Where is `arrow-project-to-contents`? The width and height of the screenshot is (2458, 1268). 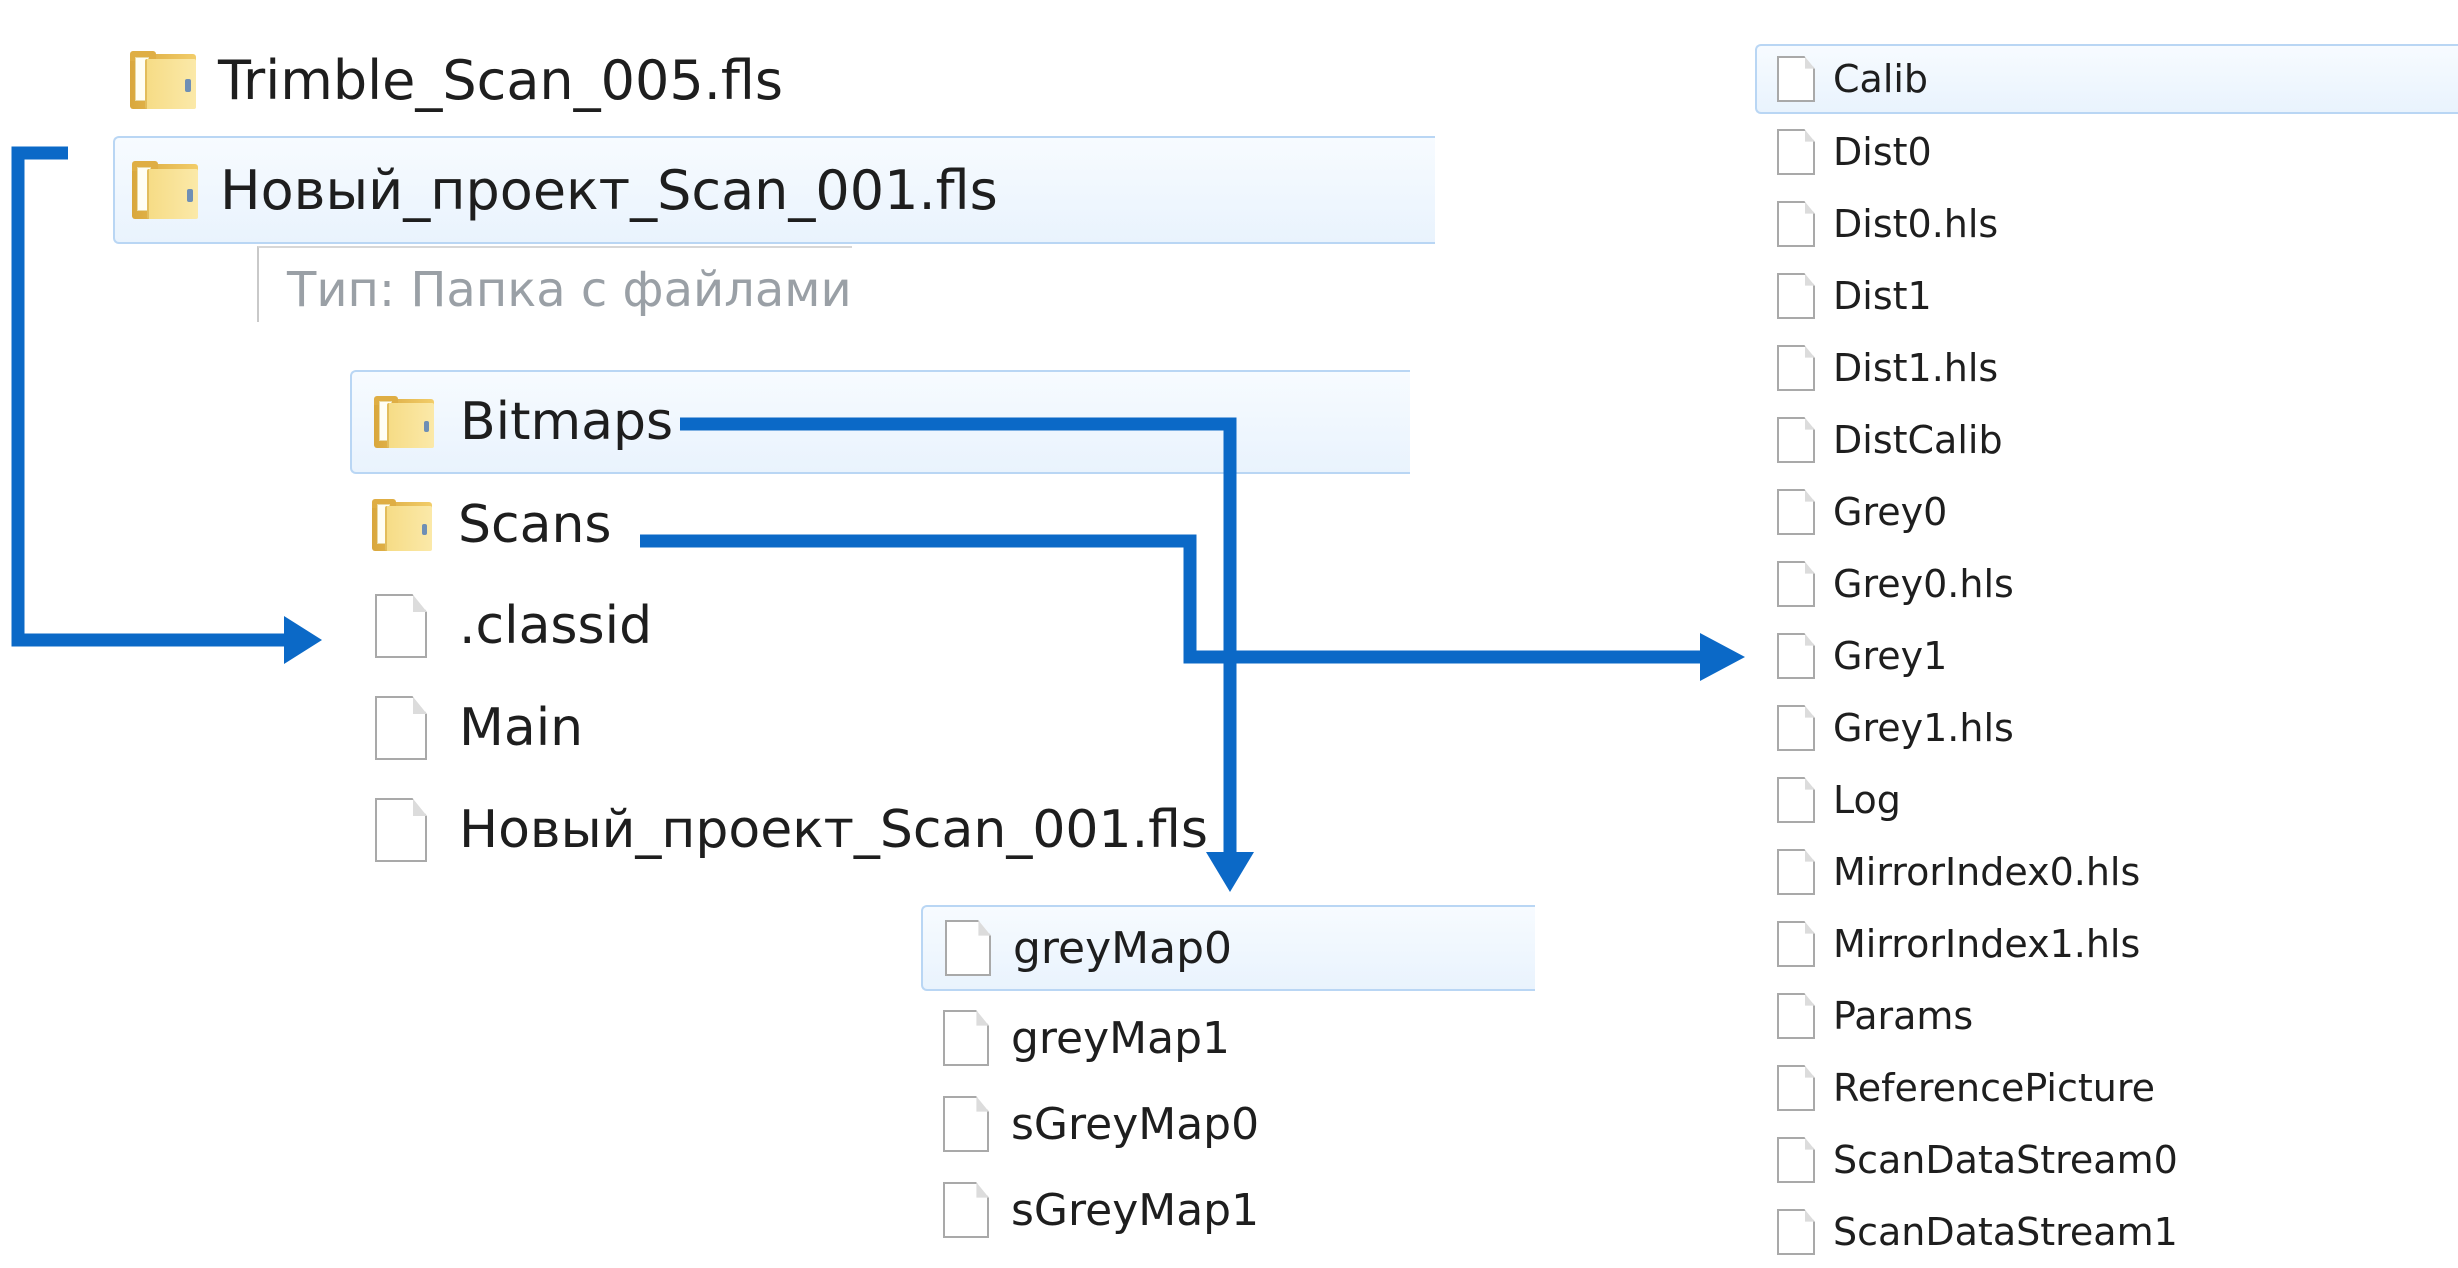 arrow-project-to-contents is located at coordinates (166, 405).